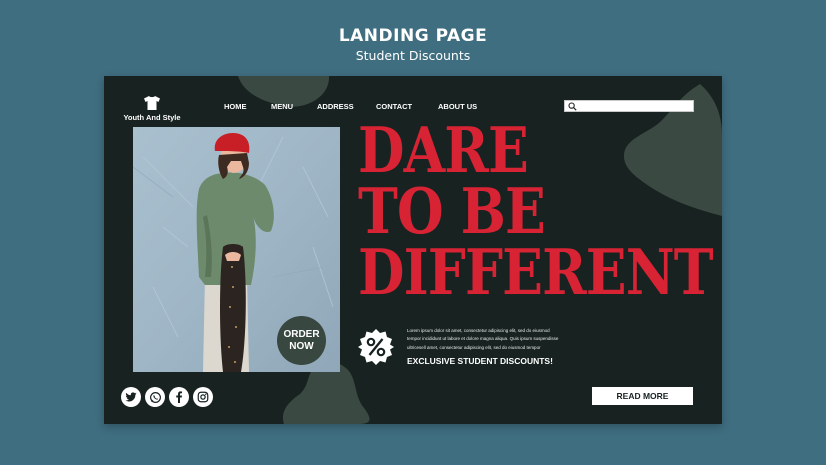 The image size is (826, 465). Describe the element at coordinates (282, 106) in the screenshot. I see `nav-item-menu: MENU` at that location.